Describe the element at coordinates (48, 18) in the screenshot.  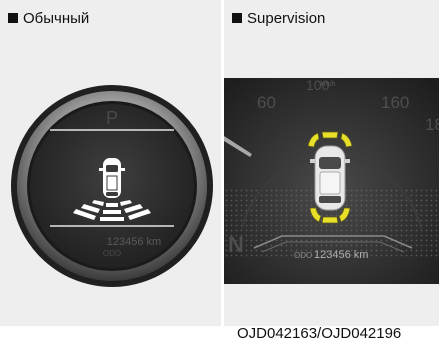
I see `normal-panel-label: Обычный` at that location.